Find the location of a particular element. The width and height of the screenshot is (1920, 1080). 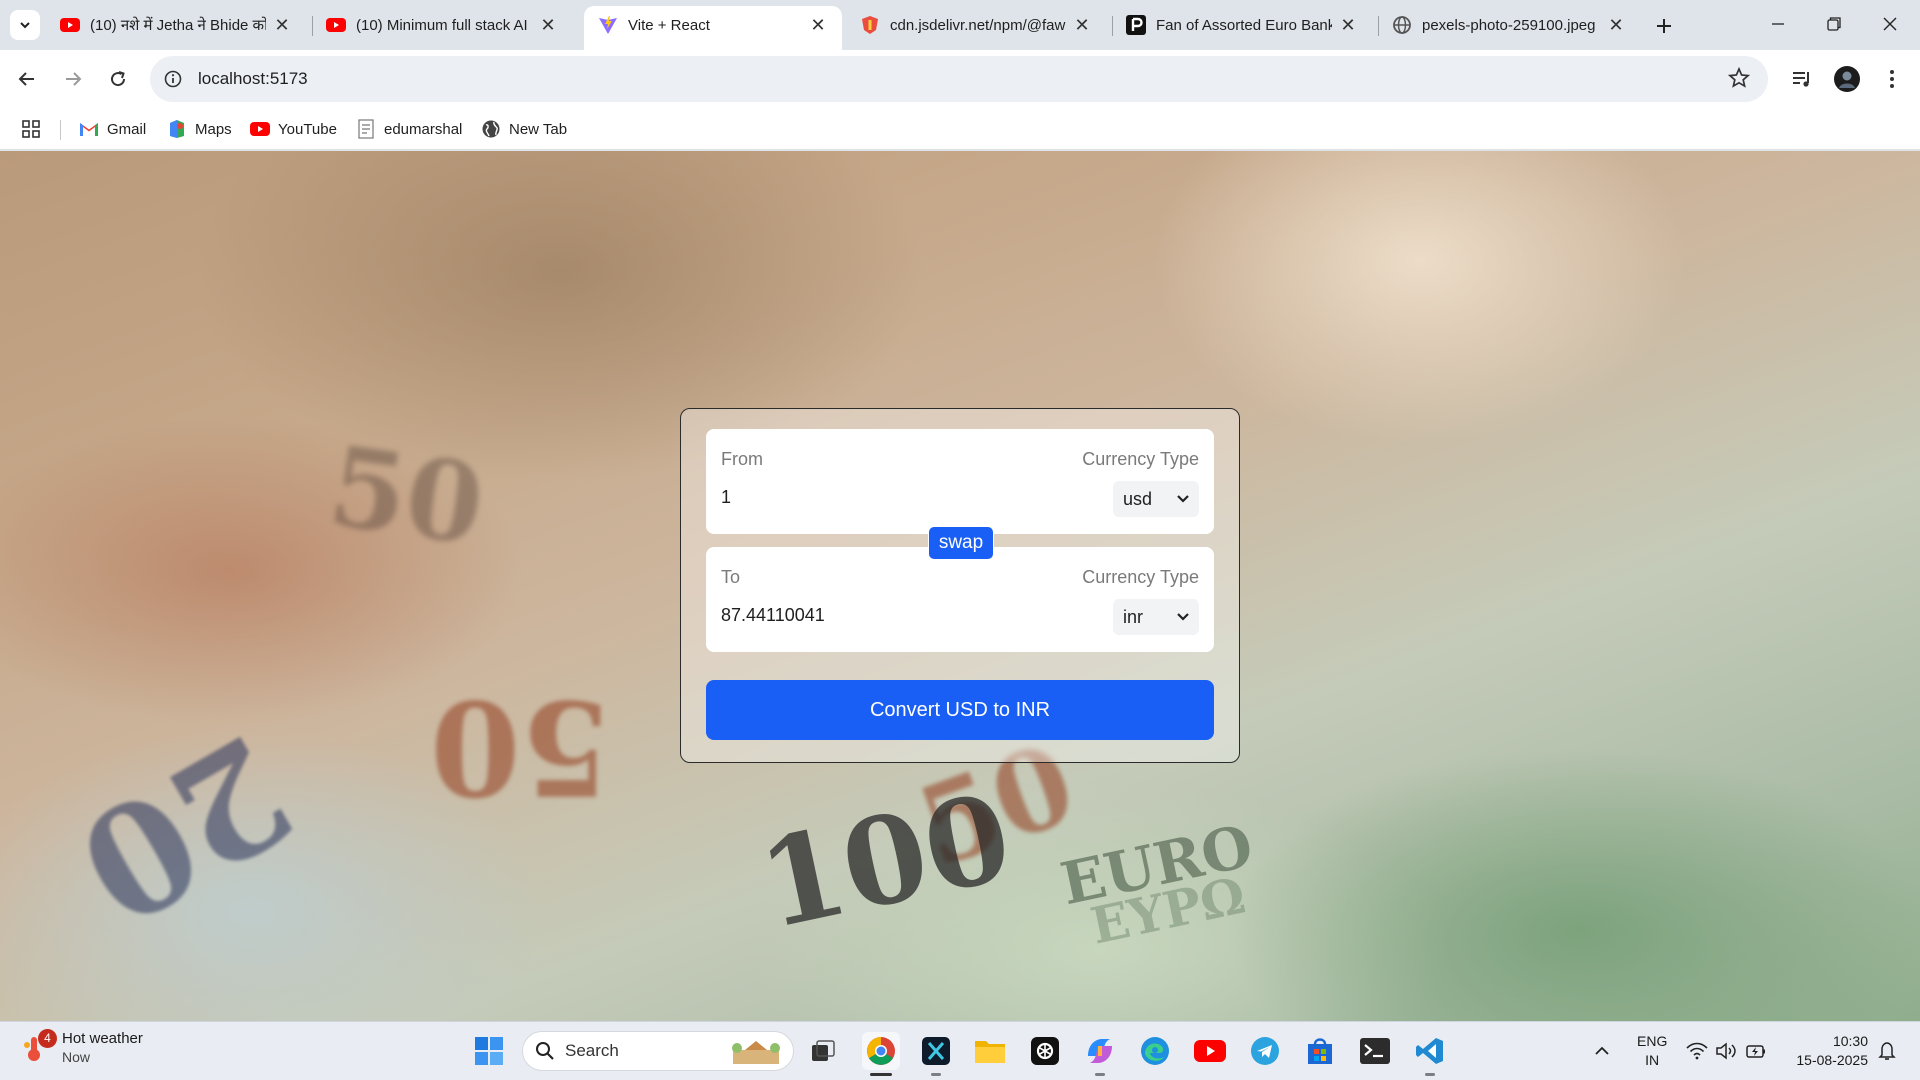

minimize-icon is located at coordinates (1778, 24).